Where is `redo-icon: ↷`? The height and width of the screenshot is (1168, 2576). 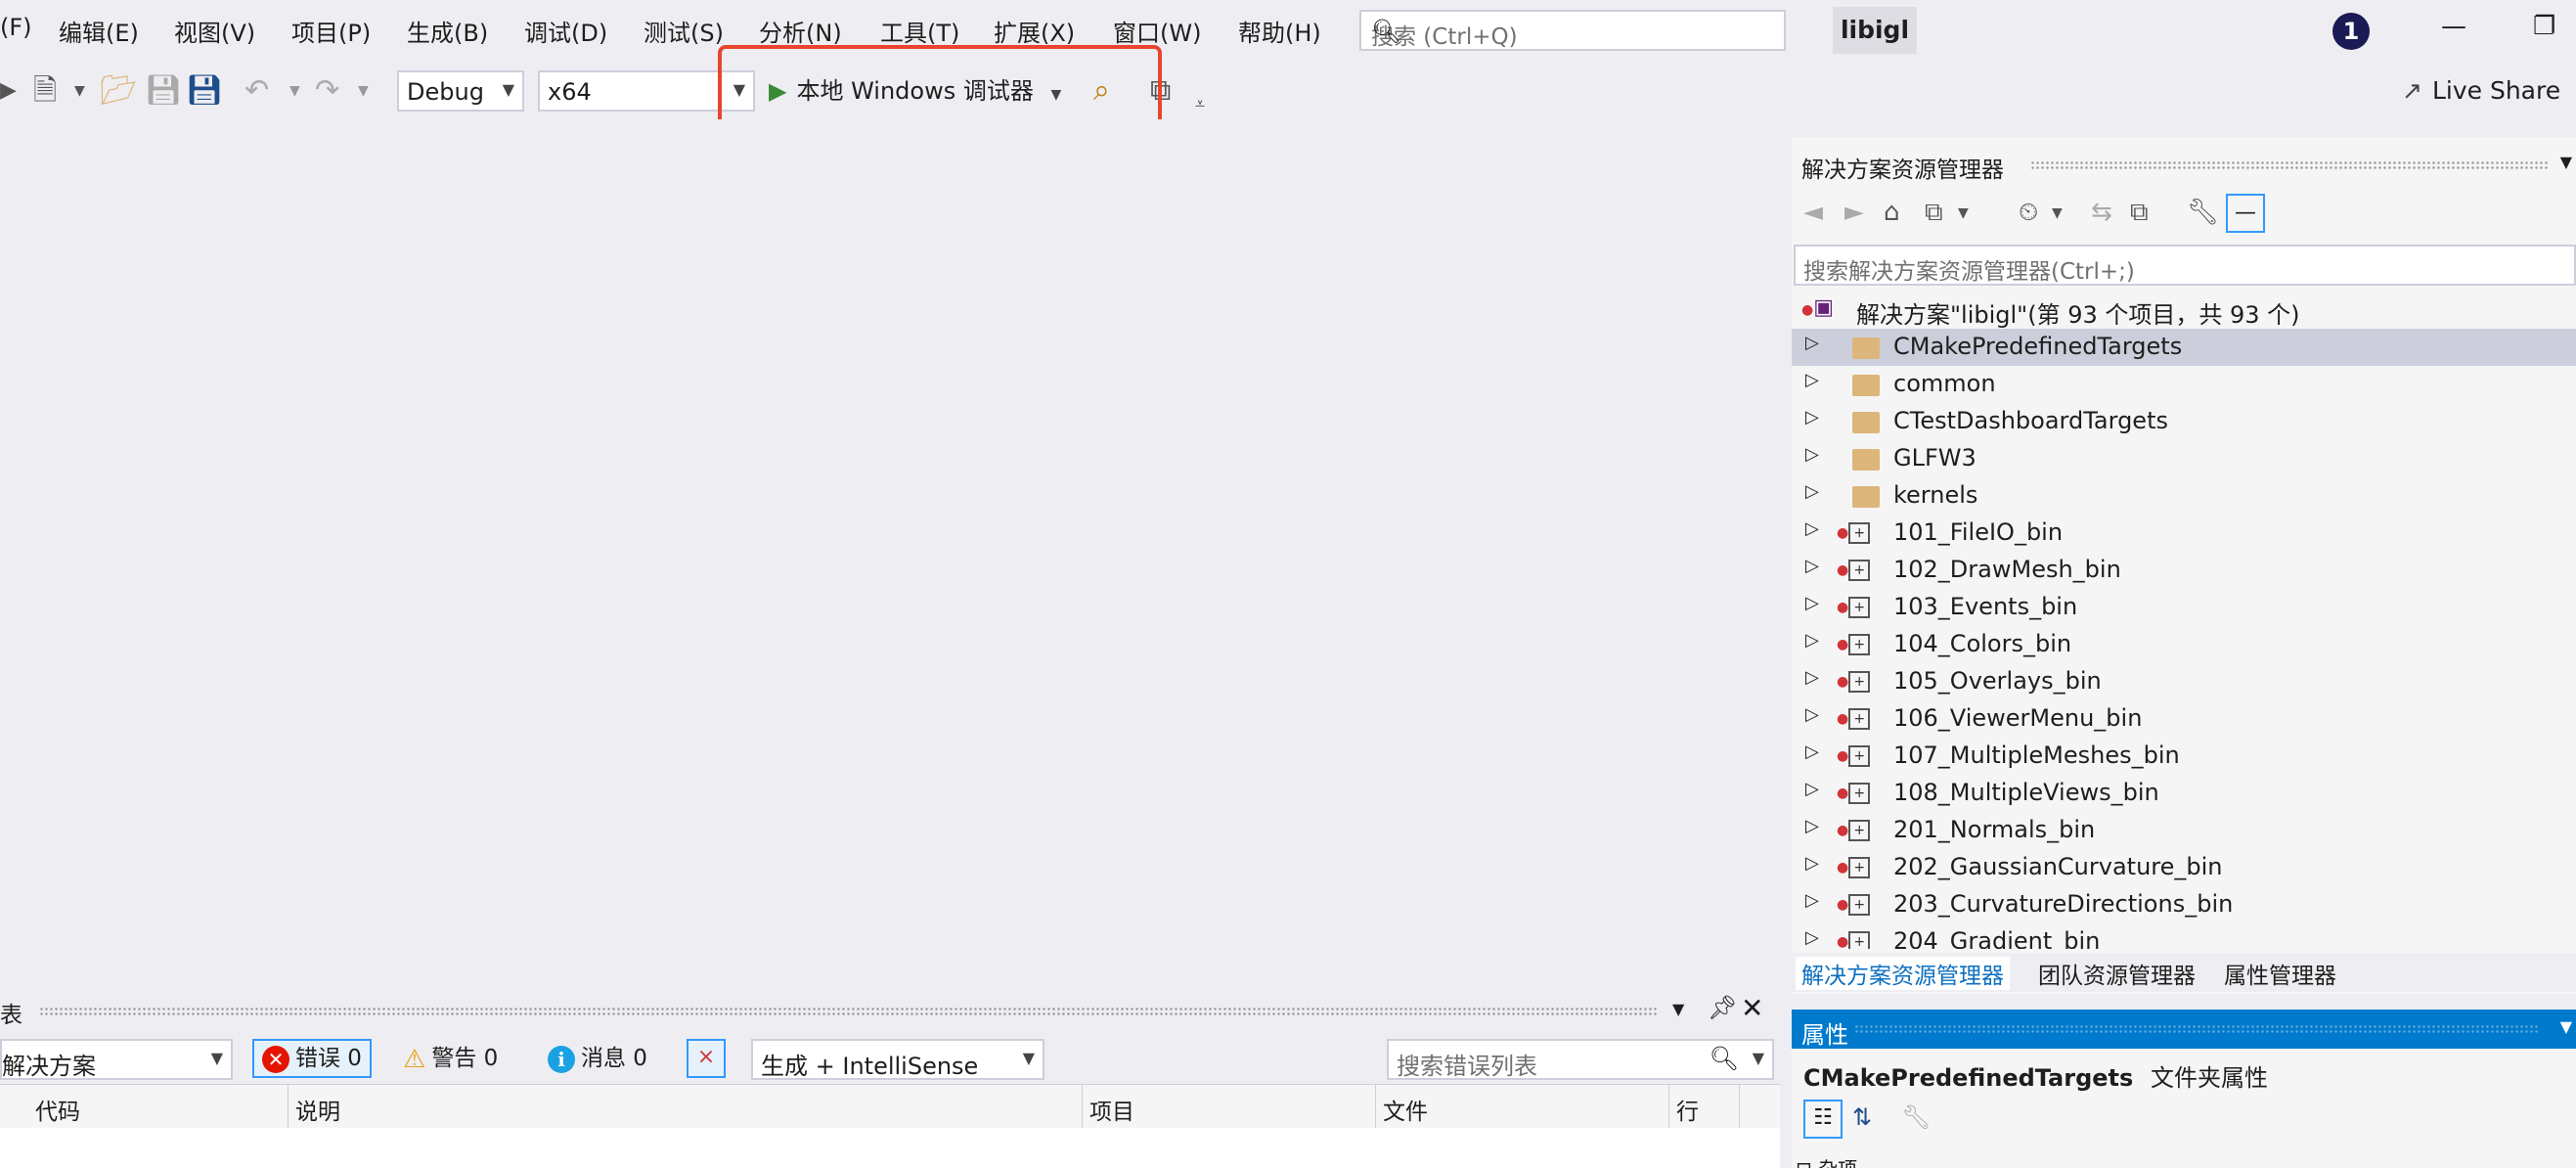 redo-icon: ↷ is located at coordinates (327, 91).